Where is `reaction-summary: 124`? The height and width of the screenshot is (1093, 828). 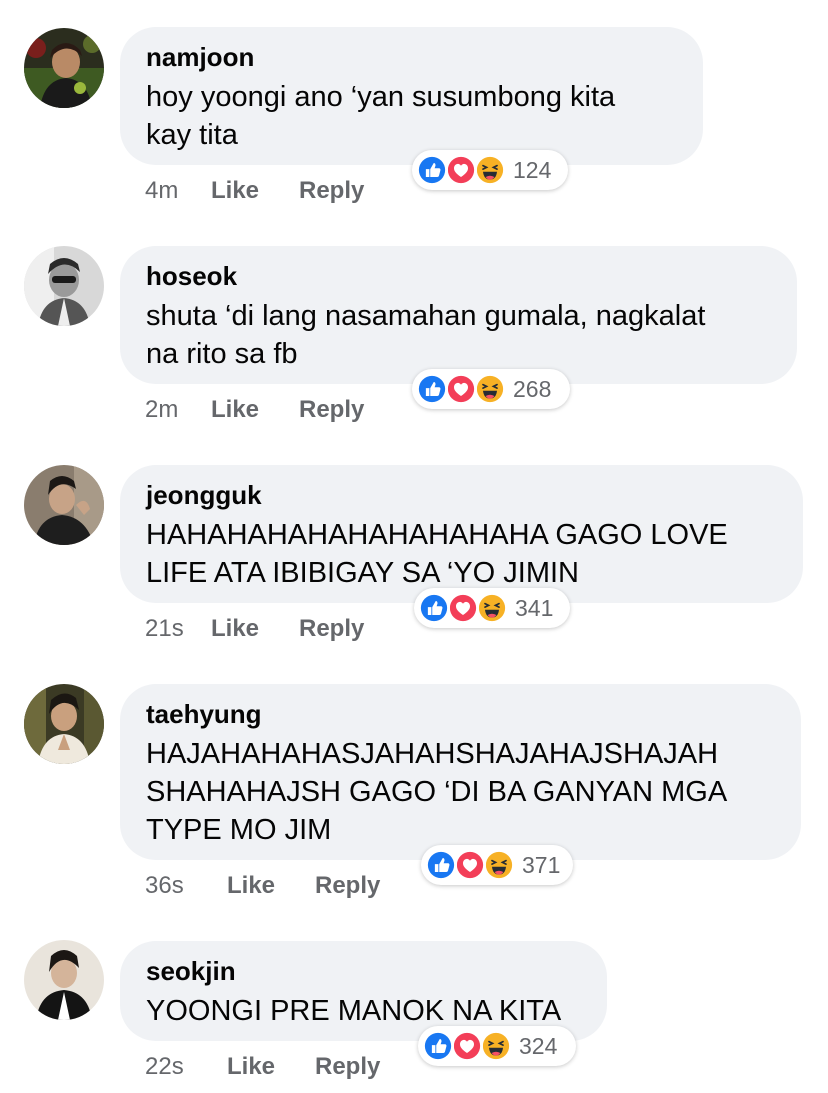 reaction-summary: 124 is located at coordinates (490, 170).